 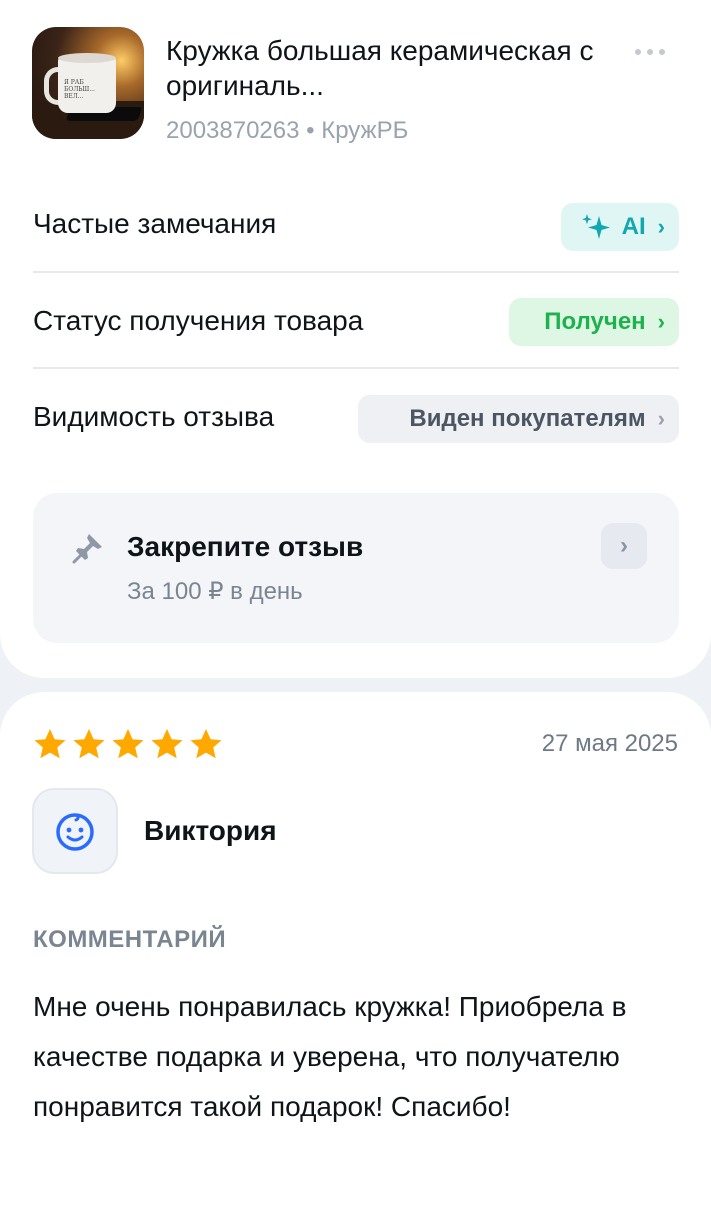 I want to click on ai-remarks-button: AI ›, so click(x=620, y=227).